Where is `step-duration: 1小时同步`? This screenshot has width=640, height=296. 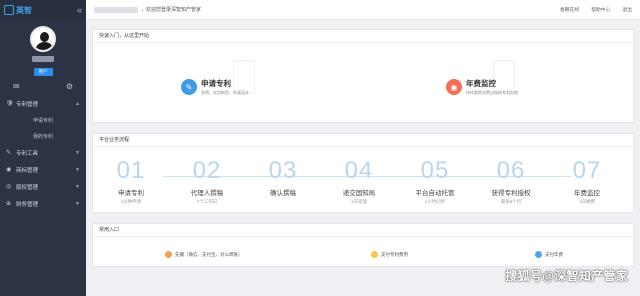
step-duration: 1小时同步 is located at coordinates (435, 201).